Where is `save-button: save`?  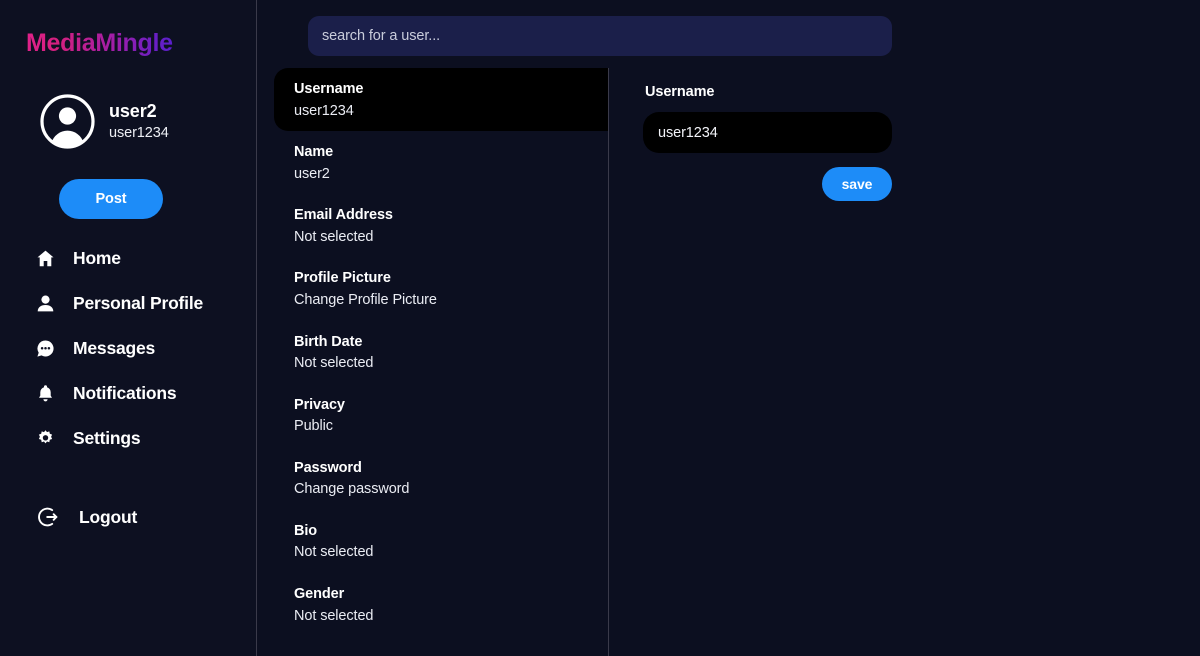 save-button: save is located at coordinates (857, 184).